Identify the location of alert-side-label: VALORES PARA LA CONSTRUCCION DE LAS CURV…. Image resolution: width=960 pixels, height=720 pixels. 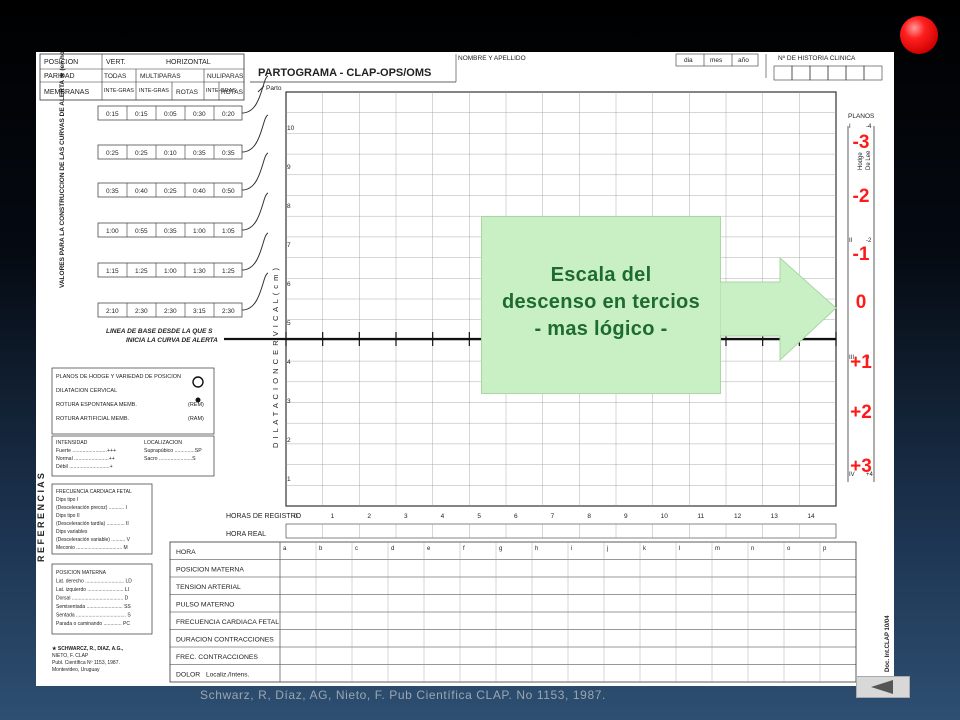
(62, 170).